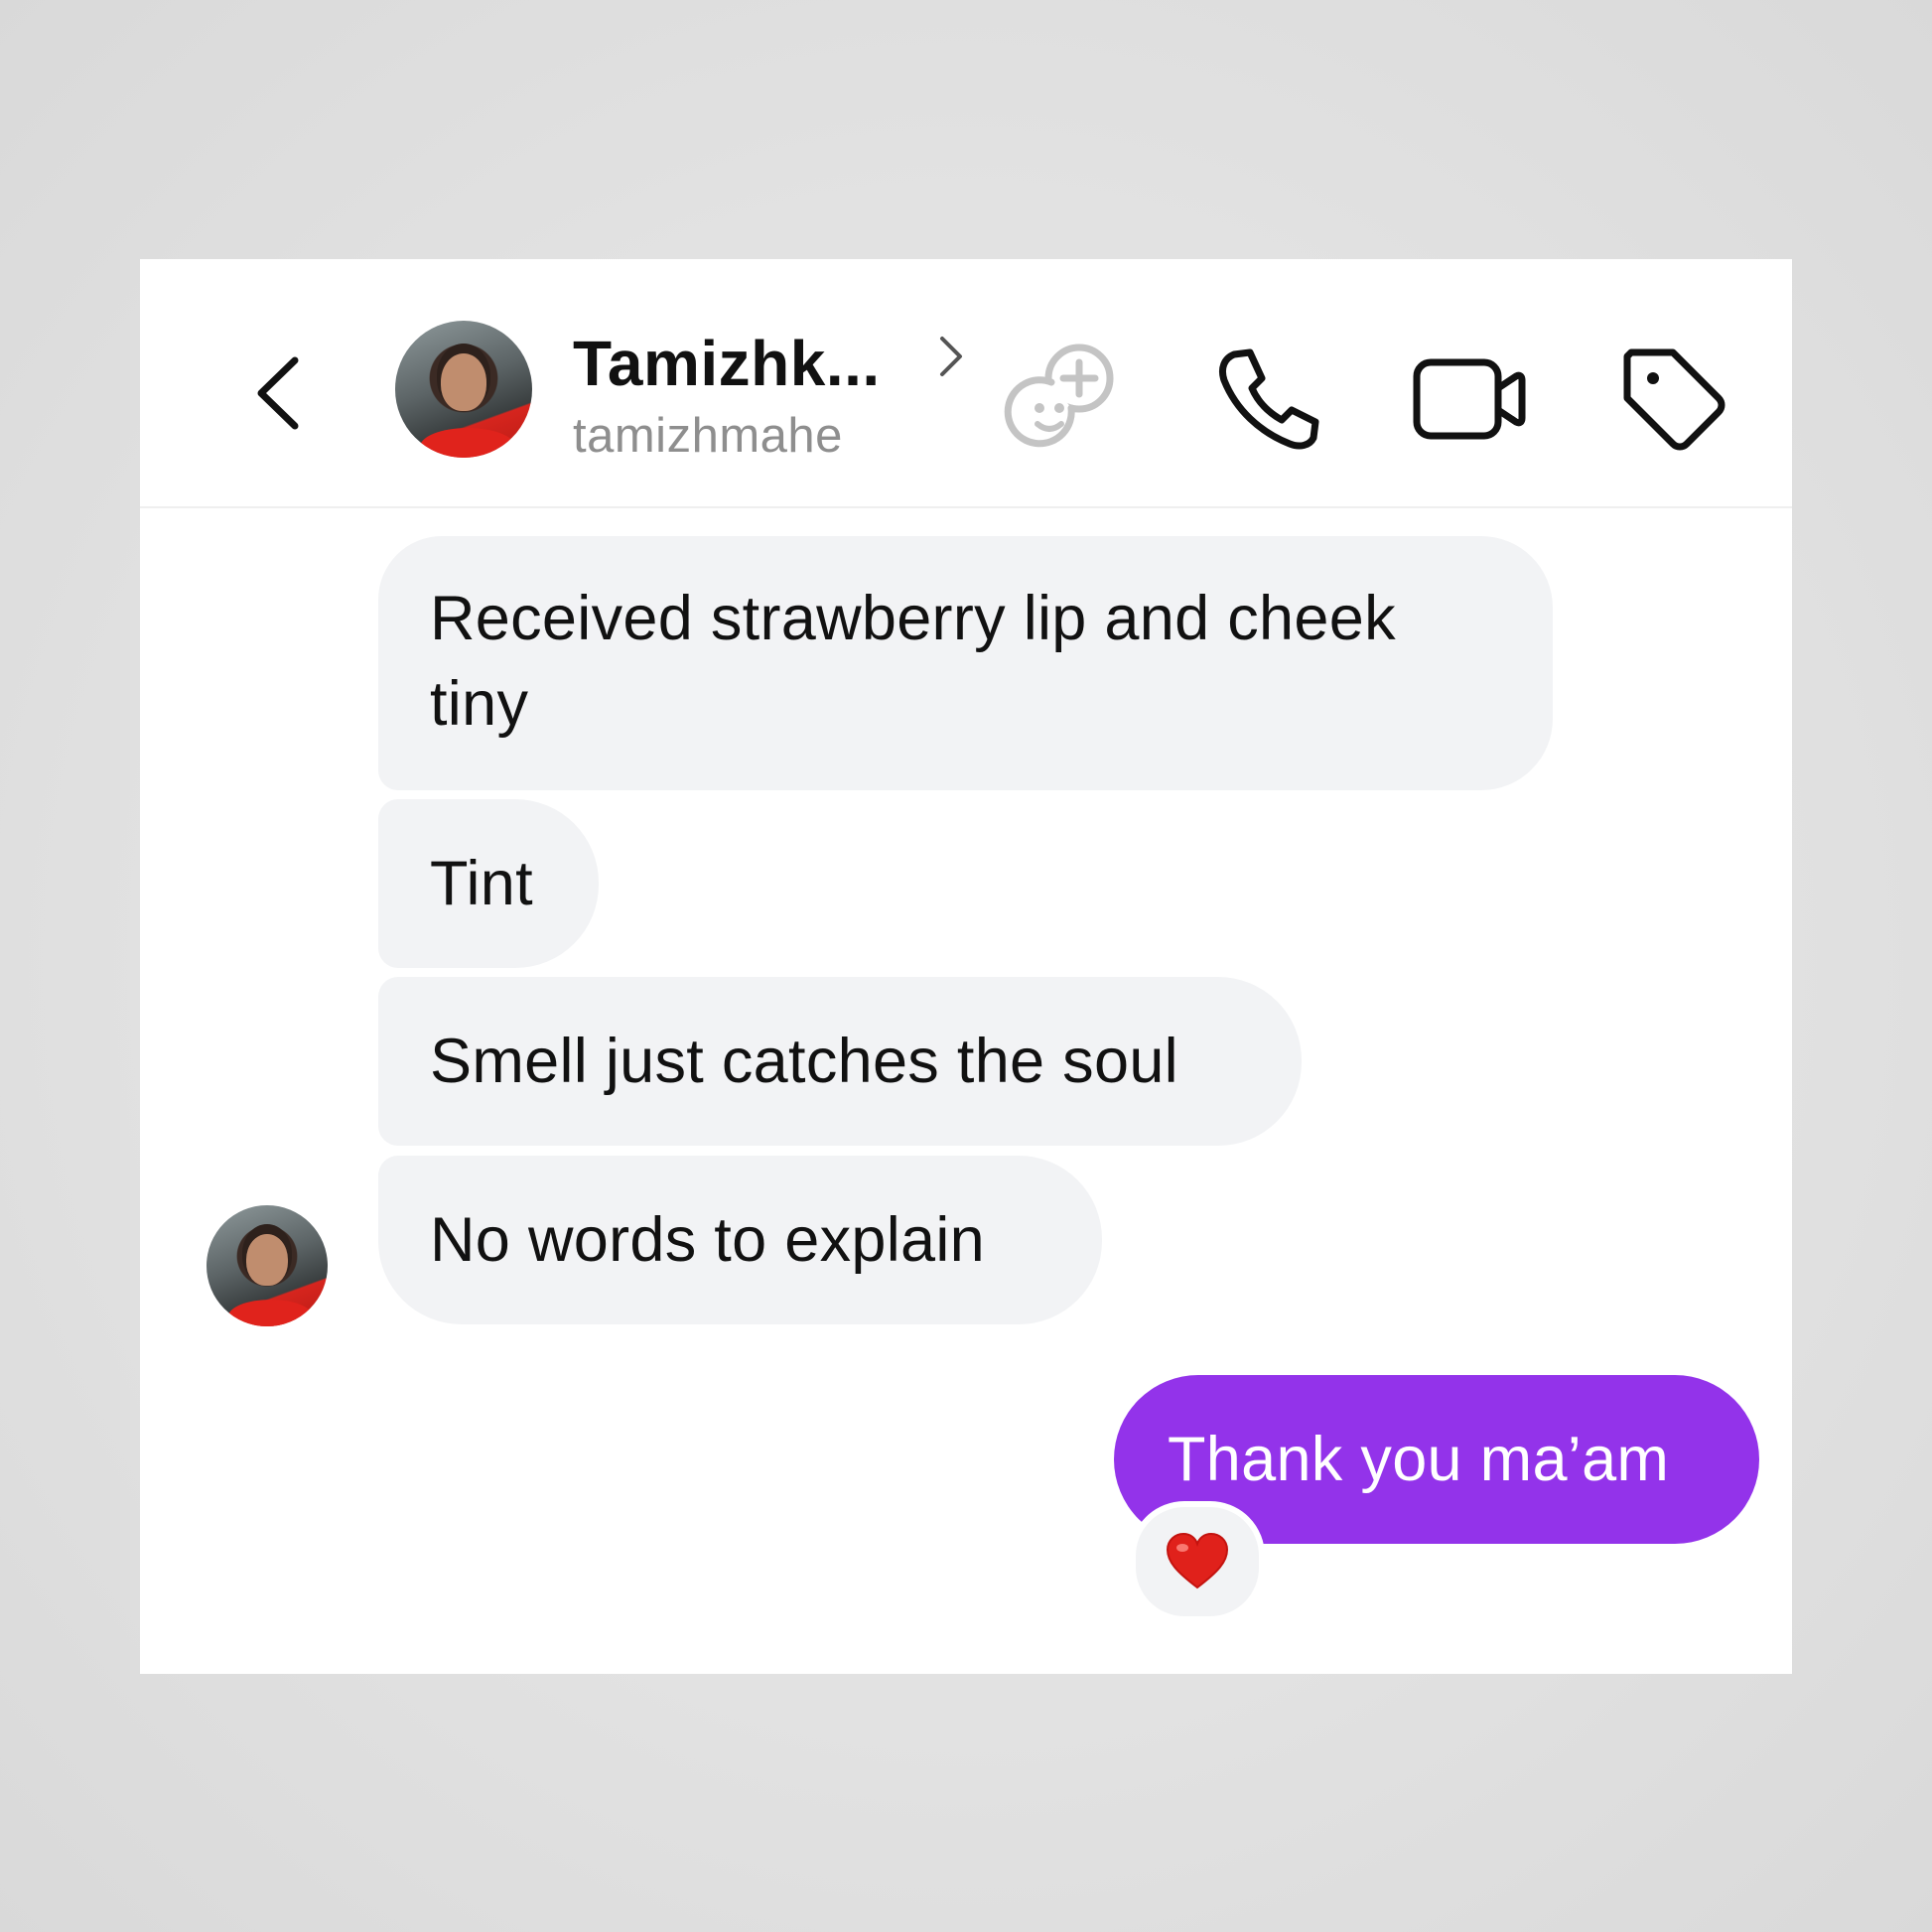 Image resolution: width=1932 pixels, height=1932 pixels. What do you see at coordinates (708, 436) in the screenshot?
I see `contact-username: tamizhmahe` at bounding box center [708, 436].